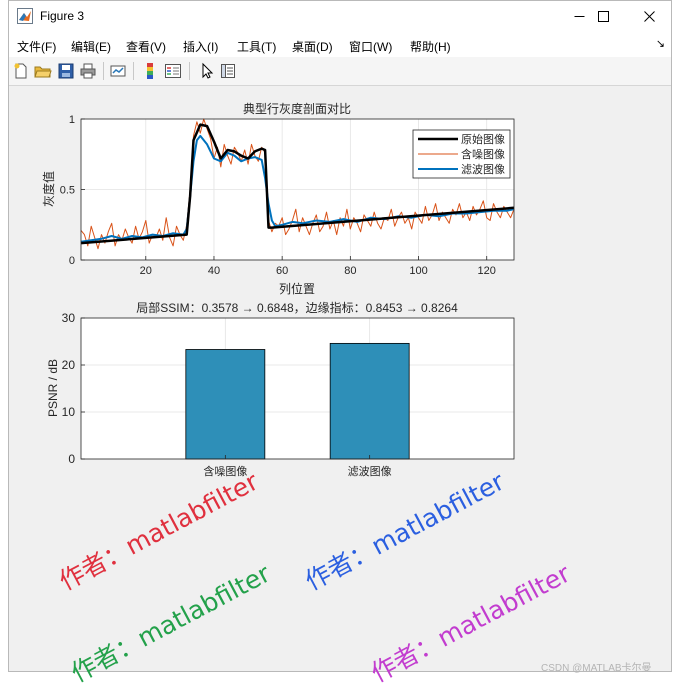 This screenshot has width=680, height=690. Describe the element at coordinates (43, 71) in the screenshot. I see `open-folder-icon` at that location.